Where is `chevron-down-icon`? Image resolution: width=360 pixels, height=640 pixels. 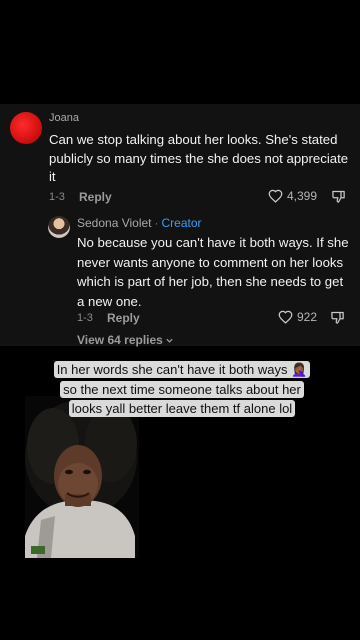
chevron-down-icon is located at coordinates (169, 340).